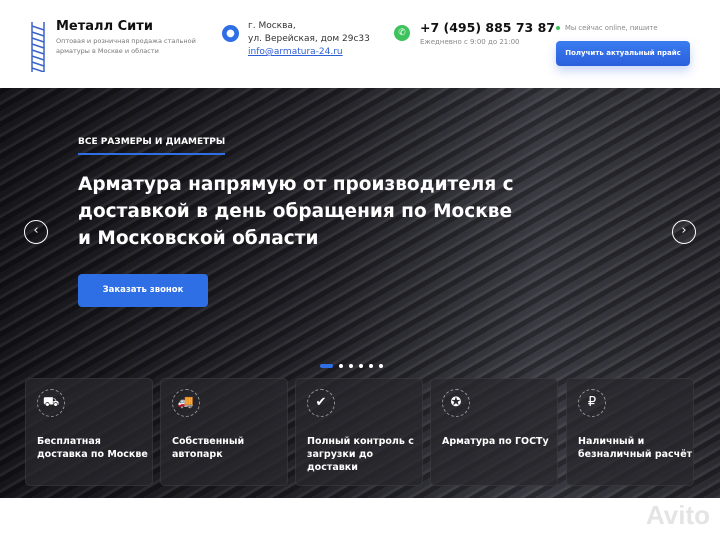  I want to click on award-icon: ✪, so click(456, 403).